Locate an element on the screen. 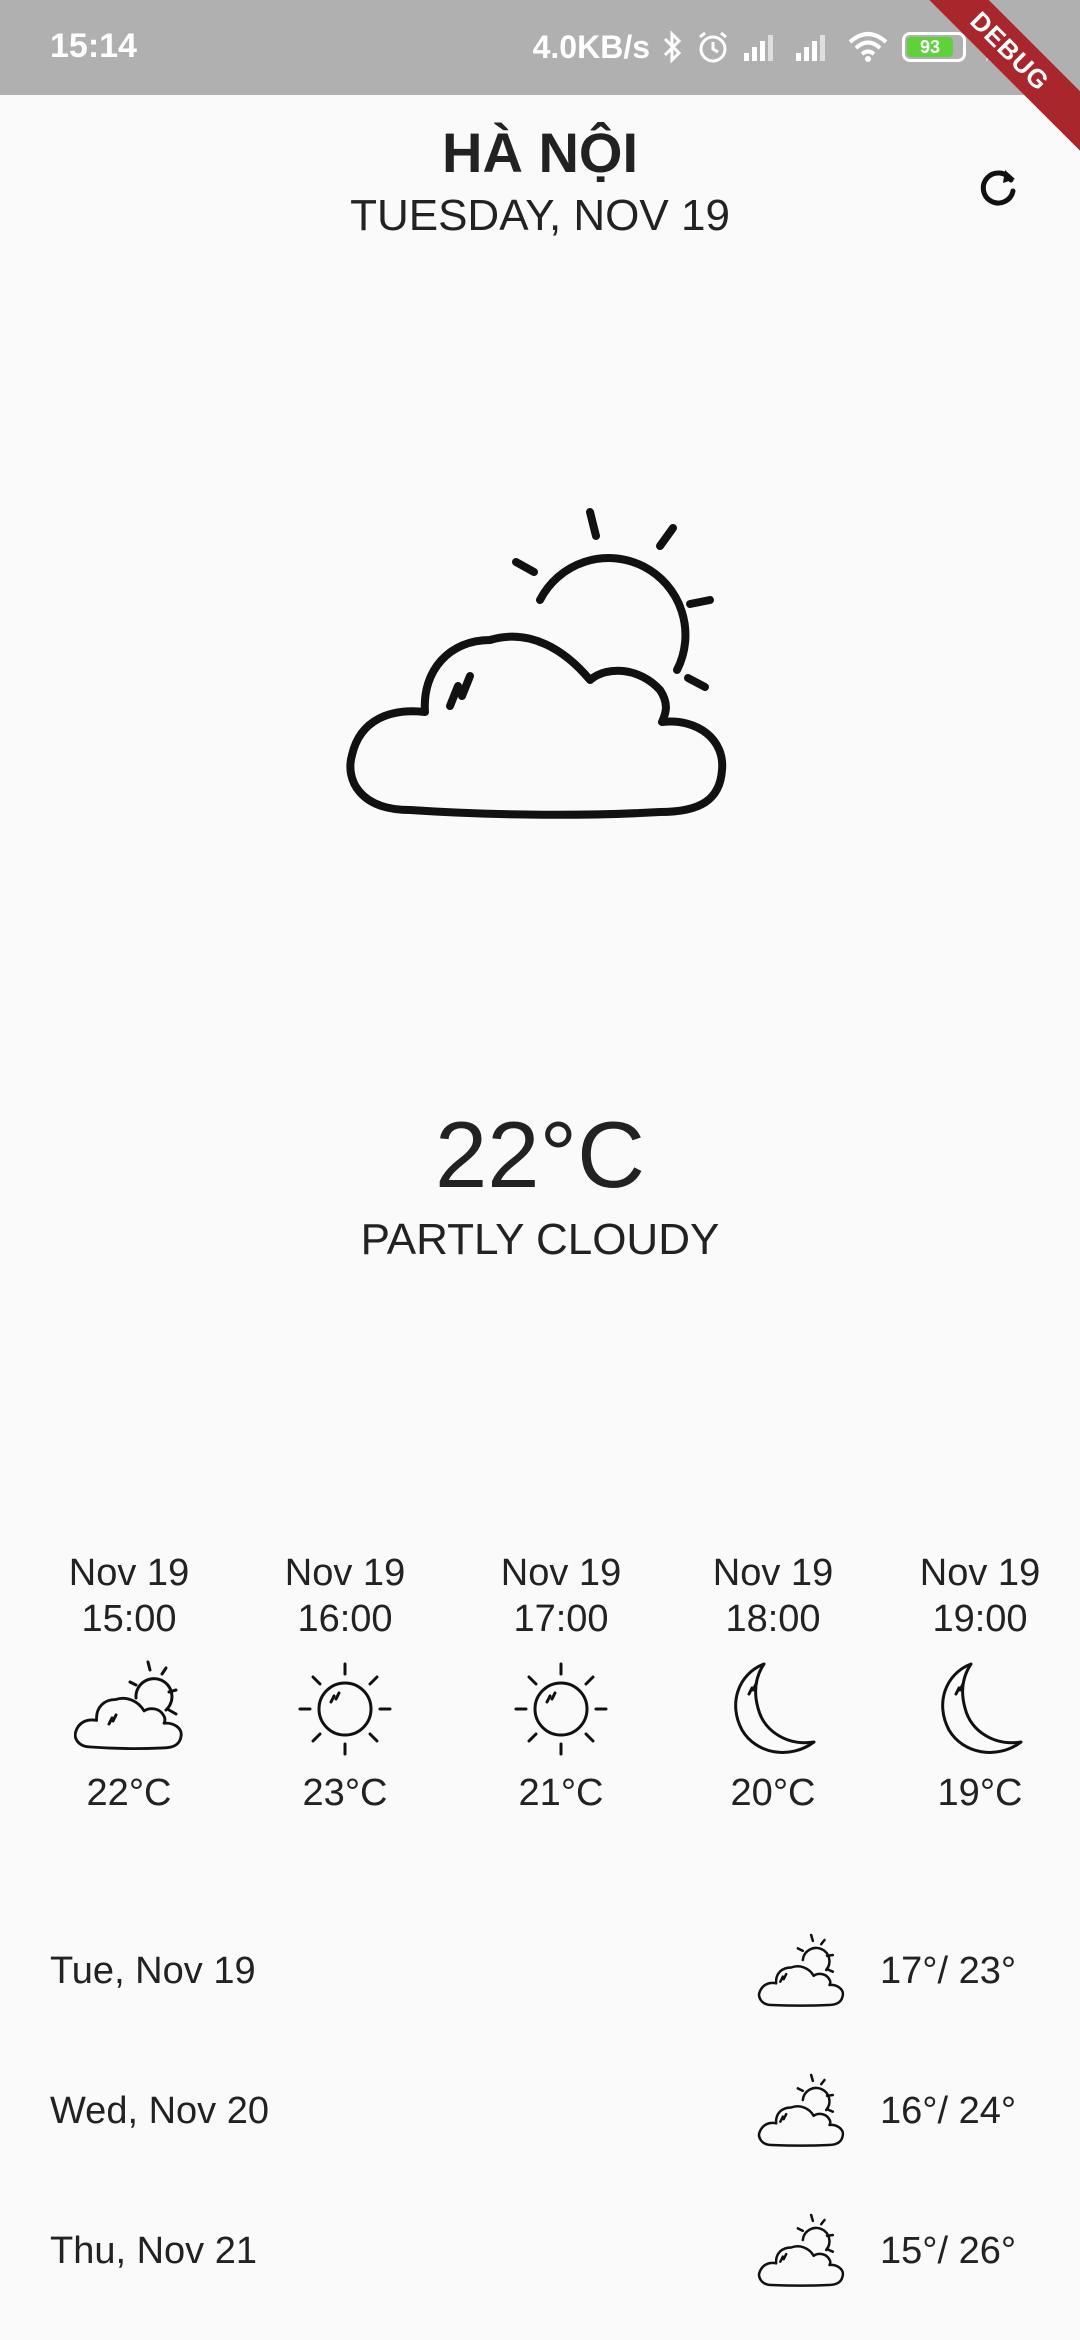 The height and width of the screenshot is (2340, 1080). daily-day: Thu, Nov 21 is located at coordinates (153, 2251).